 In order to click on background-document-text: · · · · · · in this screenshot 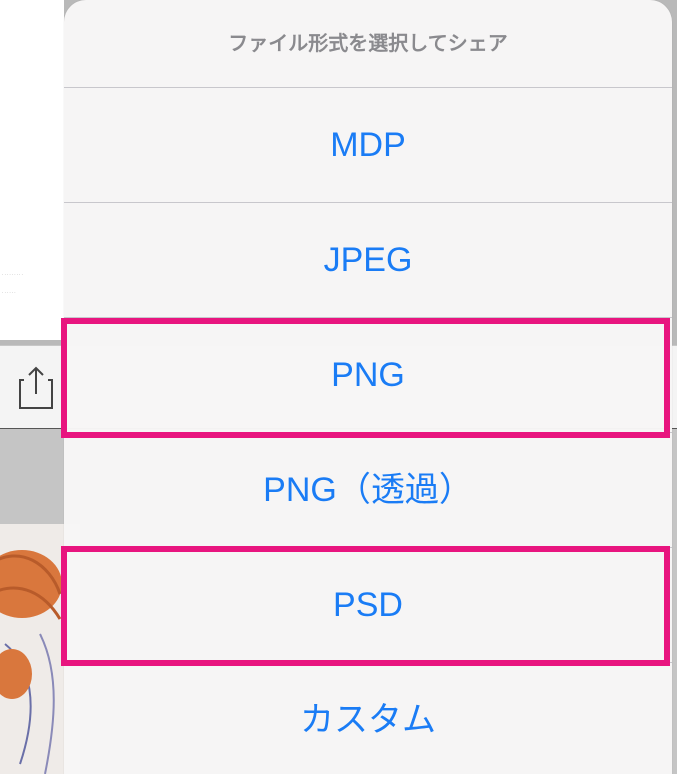, I will do `click(9, 292)`.